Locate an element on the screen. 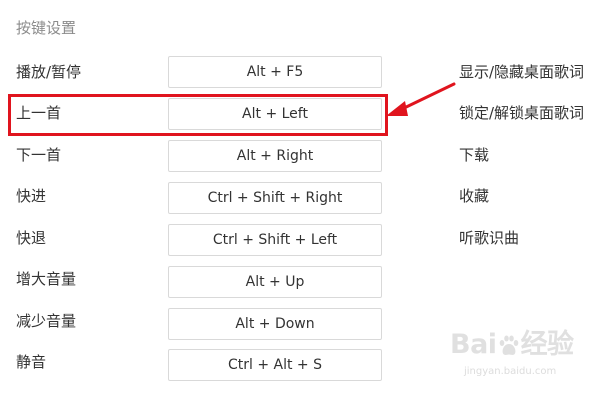 Image resolution: width=600 pixels, height=400 pixels. paw-icon is located at coordinates (508, 345).